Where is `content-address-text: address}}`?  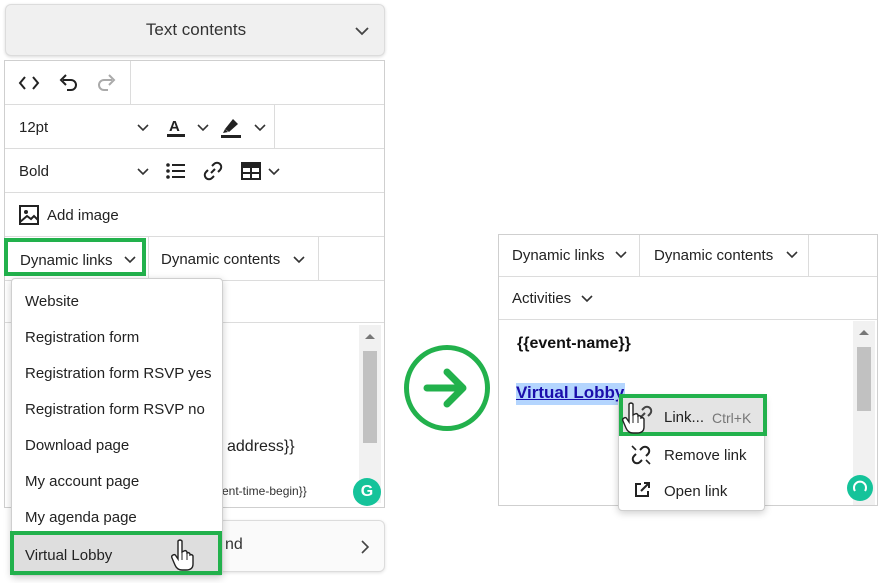
content-address-text: address}} is located at coordinates (261, 446).